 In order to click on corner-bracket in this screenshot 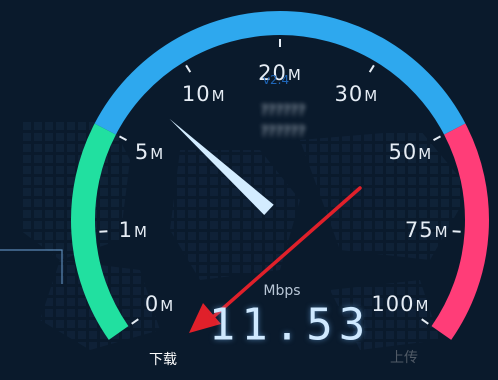, I will do `click(31, 266)`.